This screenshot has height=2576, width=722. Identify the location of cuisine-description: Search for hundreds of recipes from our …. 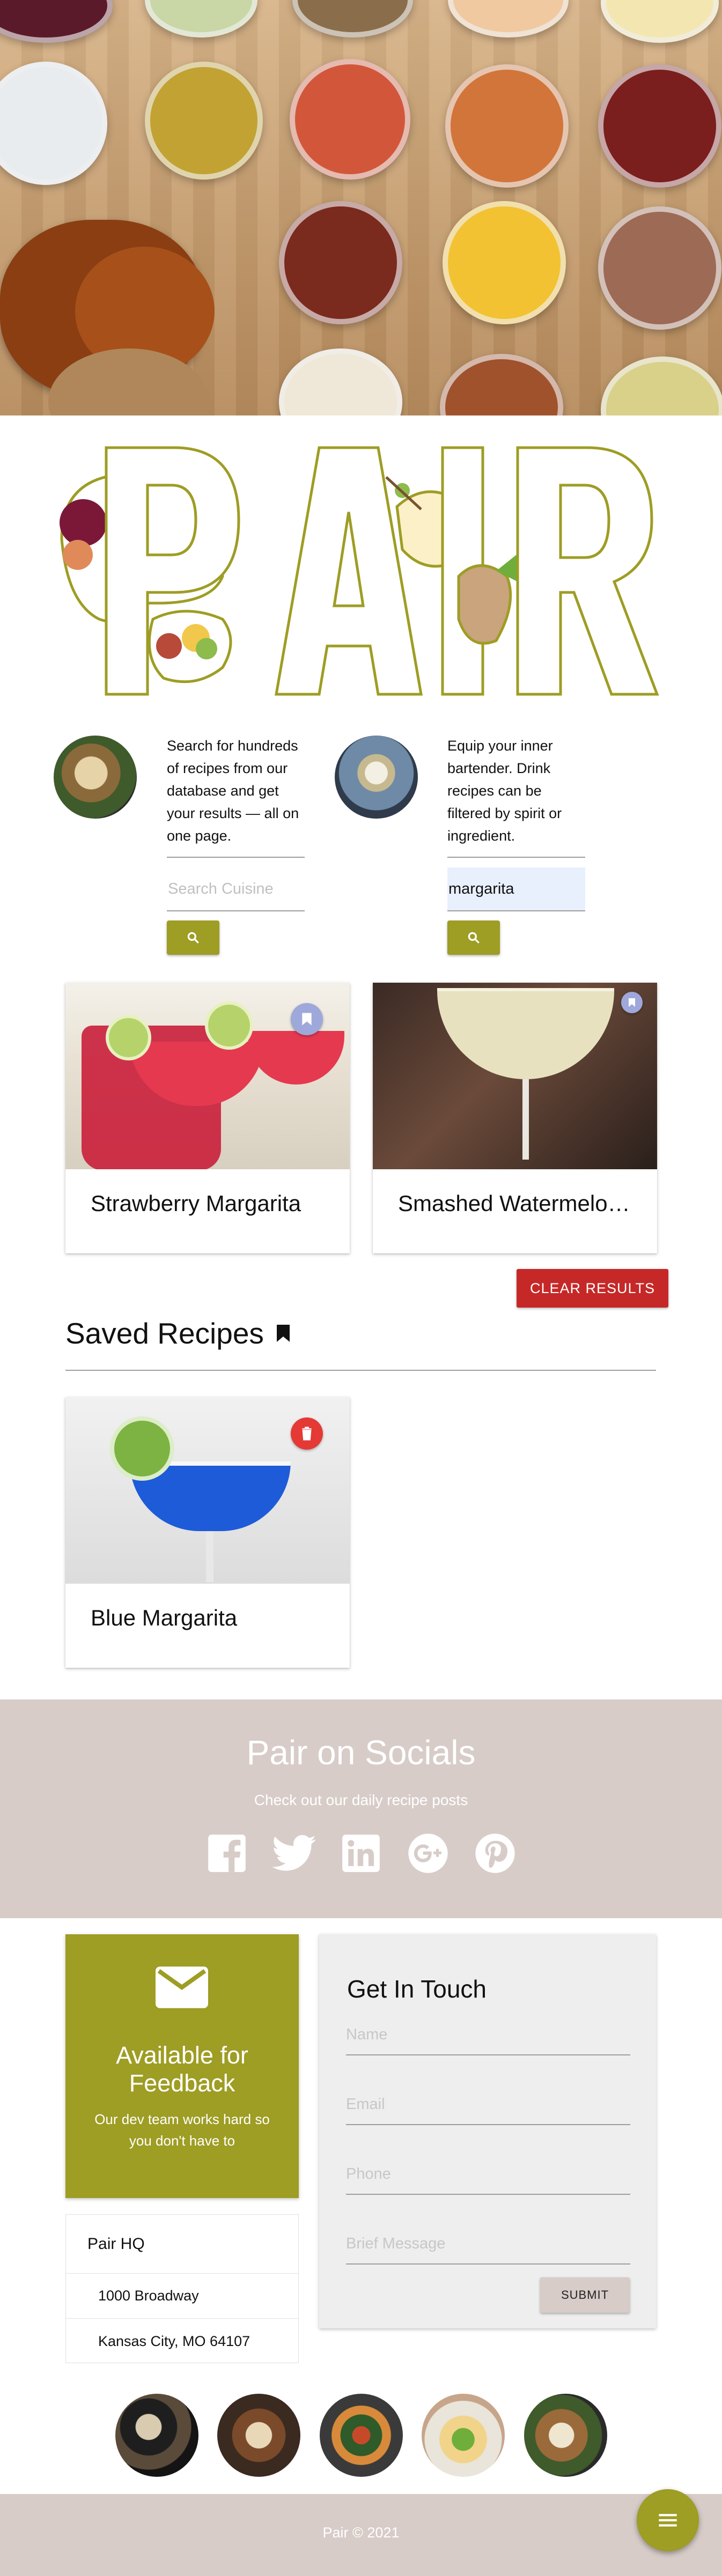
(233, 791).